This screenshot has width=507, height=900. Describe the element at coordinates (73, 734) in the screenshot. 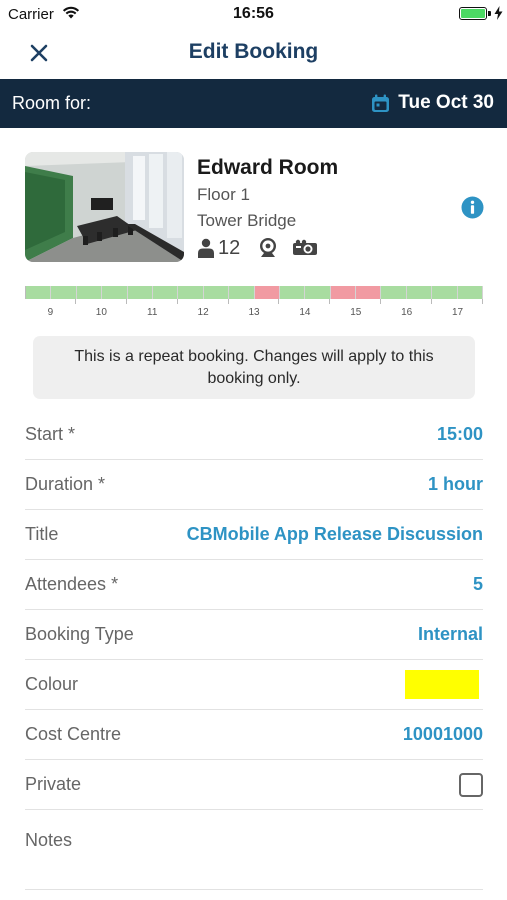

I see `cost-centre-label: Cost Centre` at that location.